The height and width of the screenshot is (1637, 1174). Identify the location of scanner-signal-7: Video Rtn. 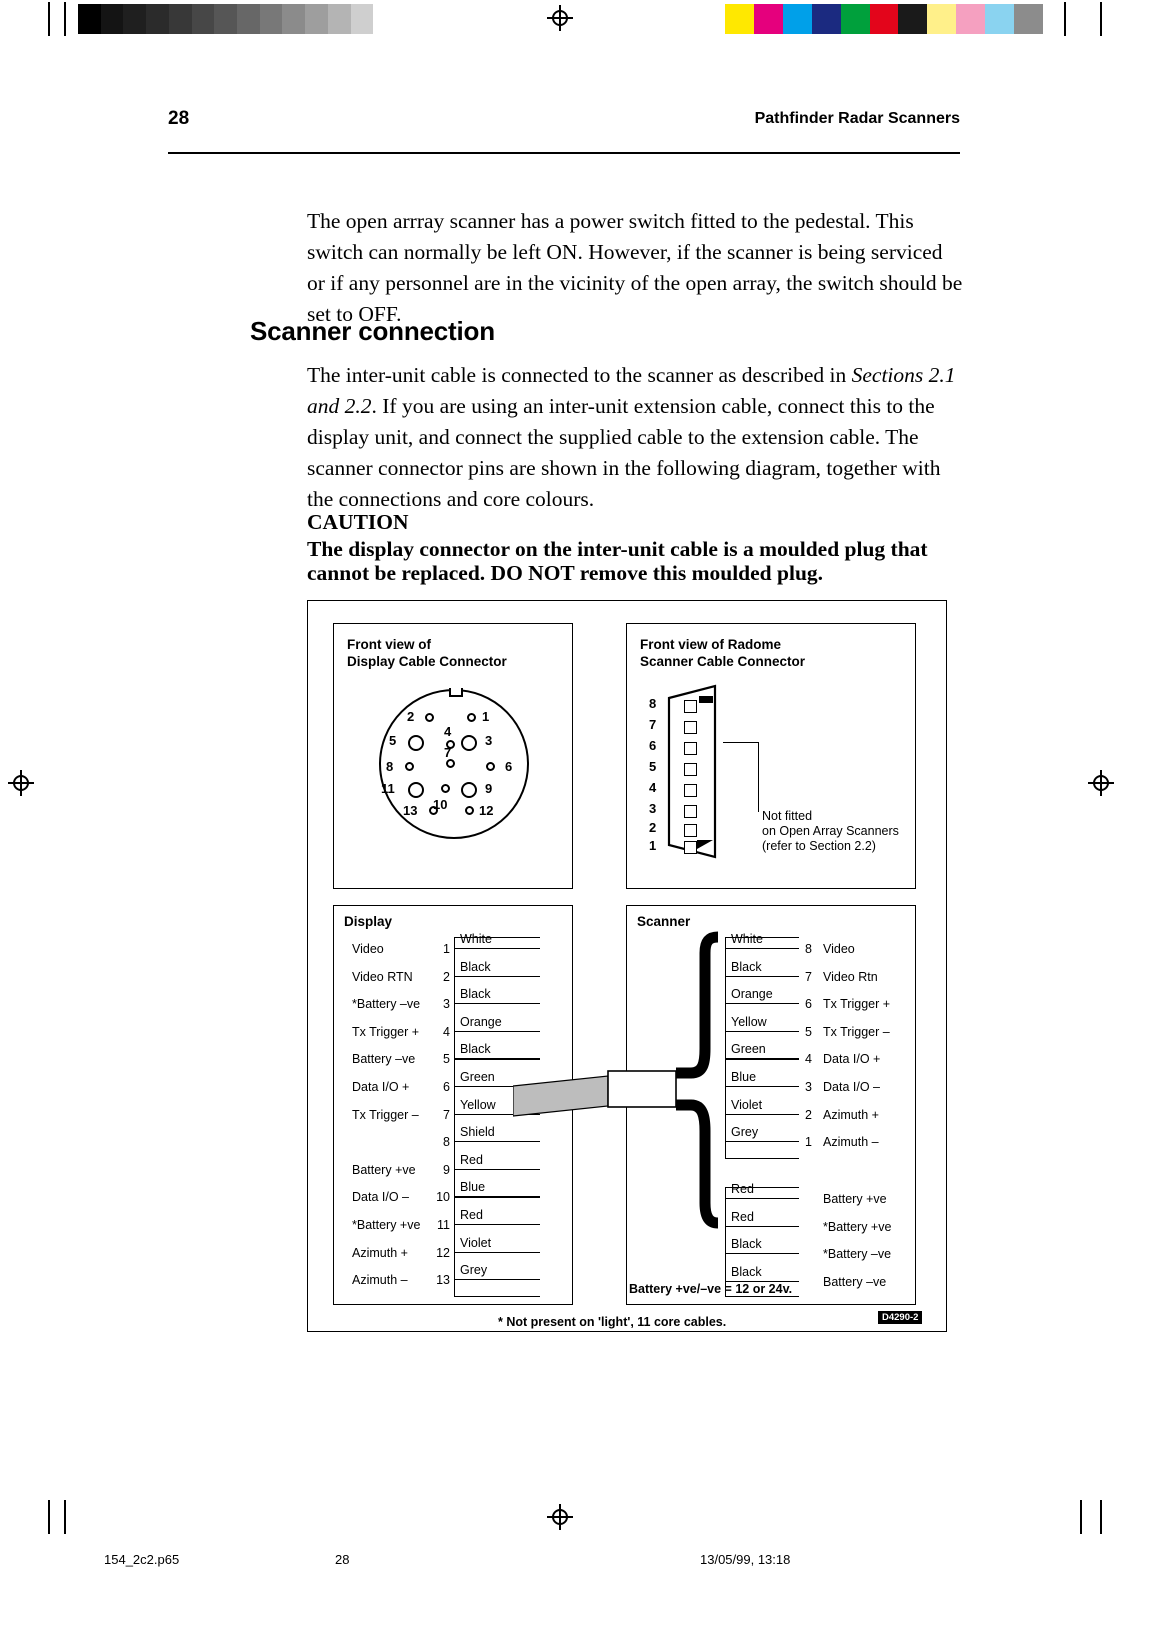
(850, 976).